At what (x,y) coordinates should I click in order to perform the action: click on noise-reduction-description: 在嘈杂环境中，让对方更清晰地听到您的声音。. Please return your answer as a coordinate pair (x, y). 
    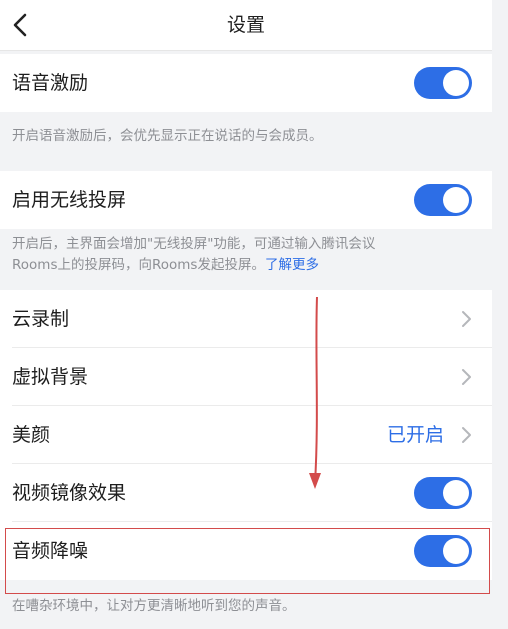
    Looking at the image, I should click on (154, 606).